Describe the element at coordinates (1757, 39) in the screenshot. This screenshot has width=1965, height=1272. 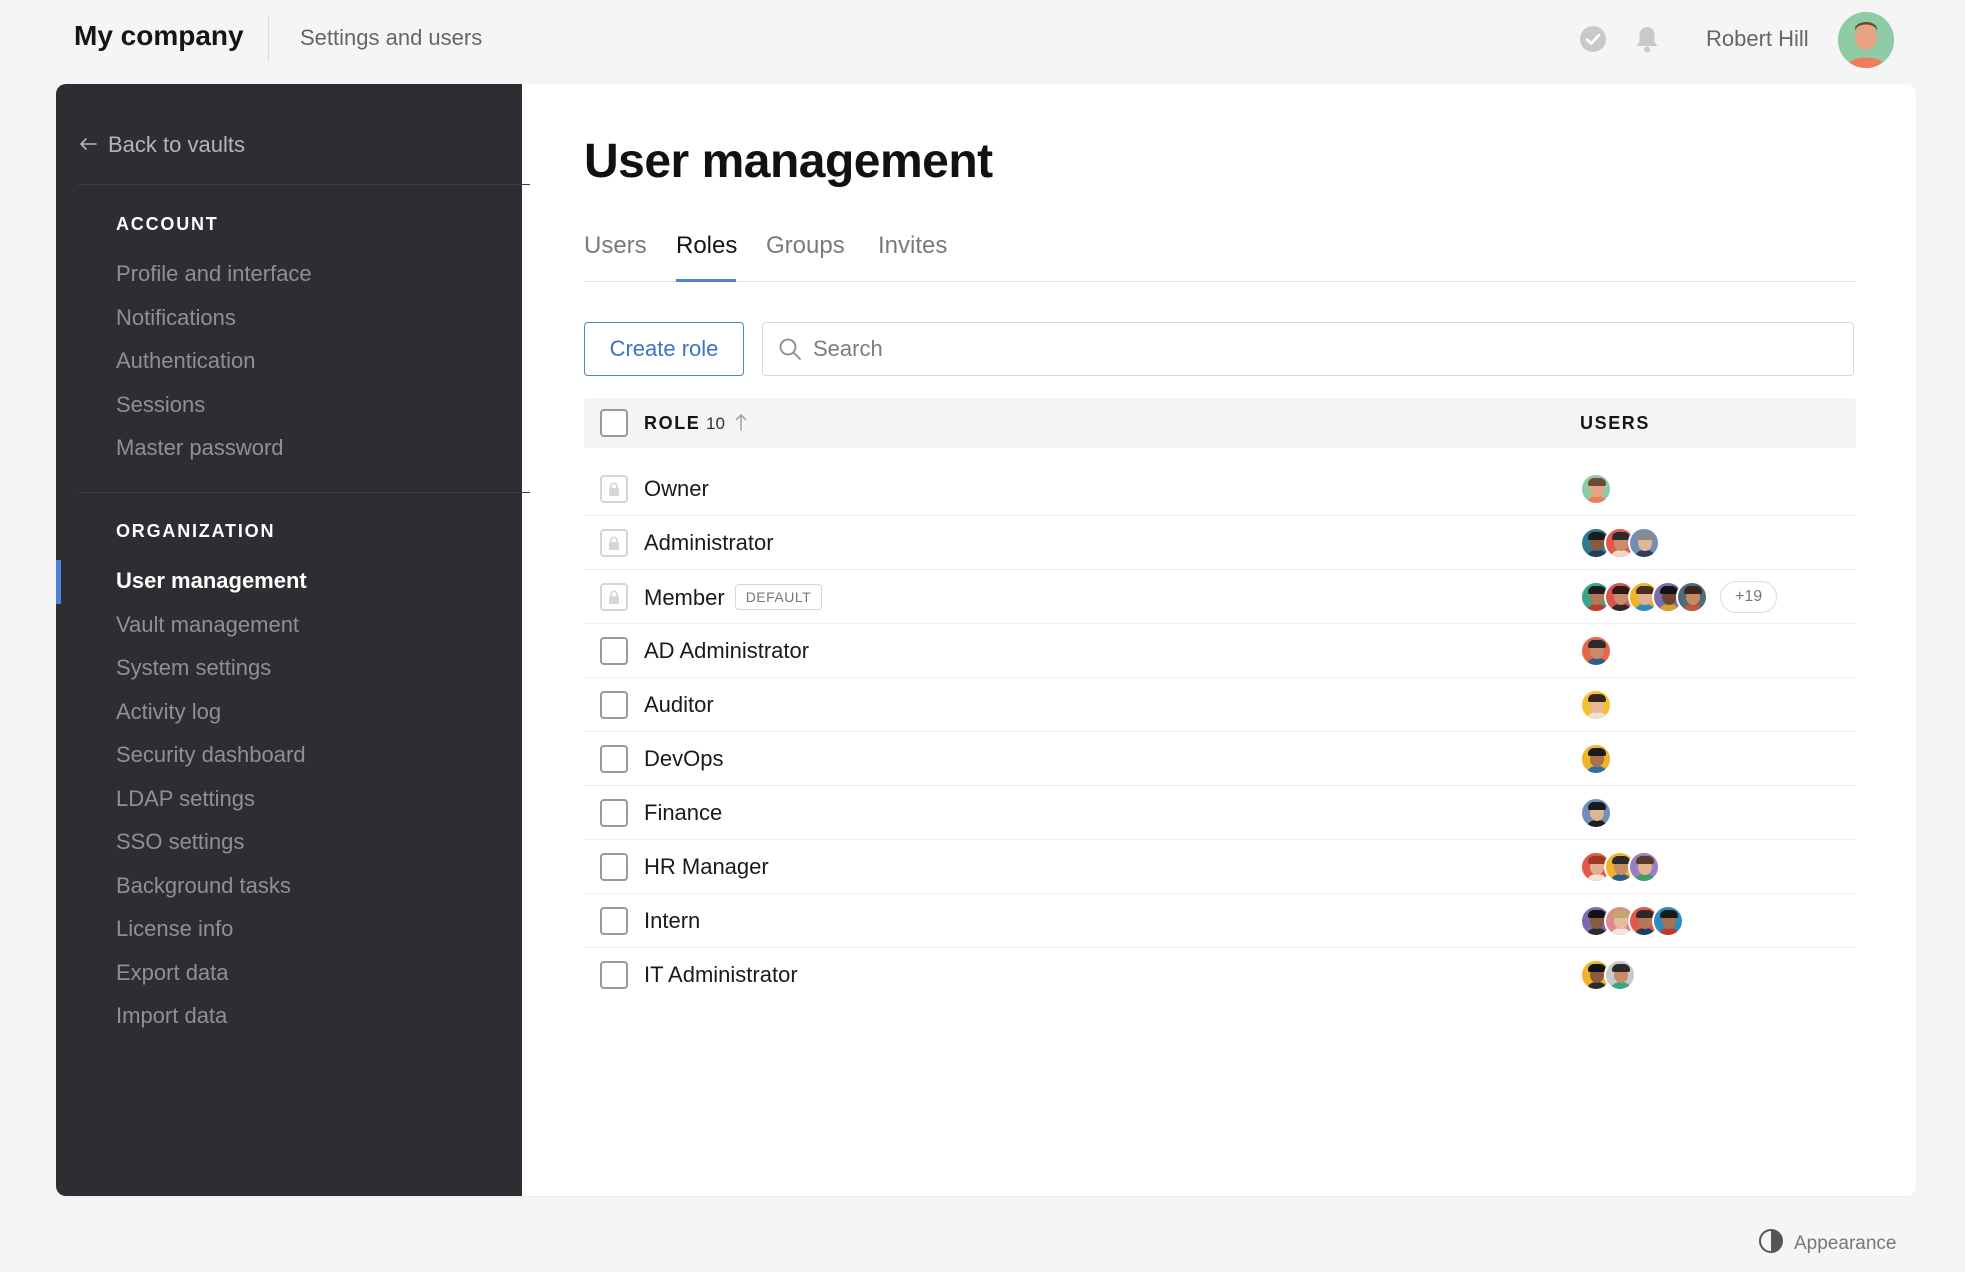
I see `user-name: Robert Hill` at that location.